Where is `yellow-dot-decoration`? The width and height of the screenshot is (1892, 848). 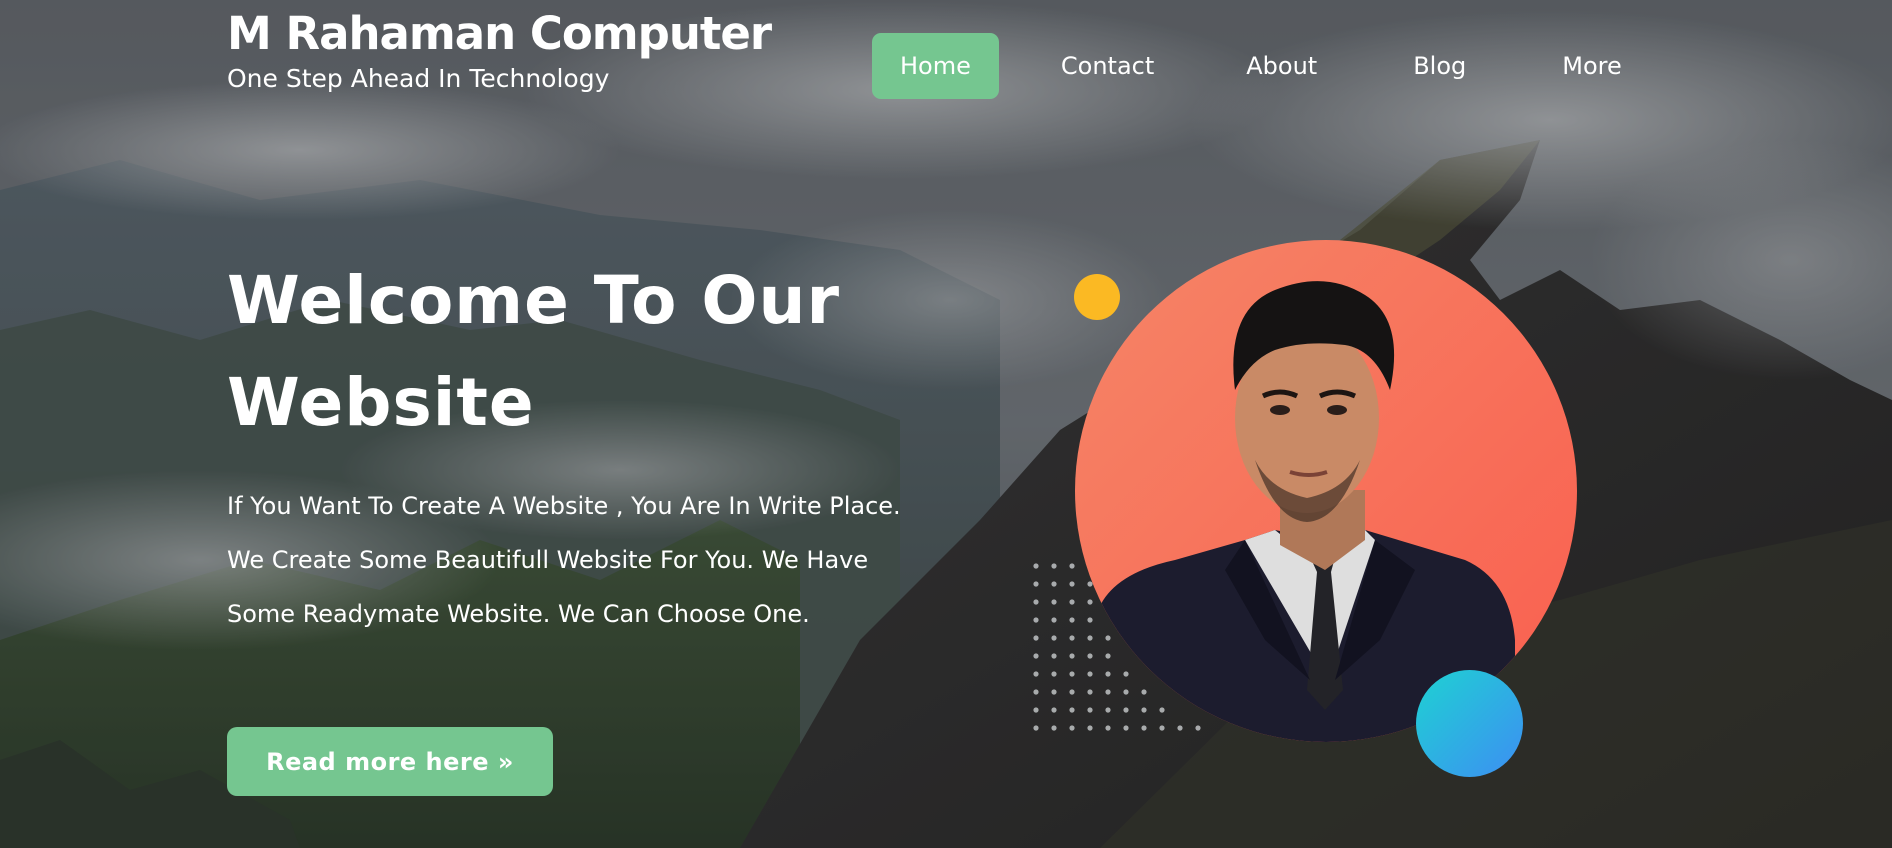 yellow-dot-decoration is located at coordinates (1097, 297).